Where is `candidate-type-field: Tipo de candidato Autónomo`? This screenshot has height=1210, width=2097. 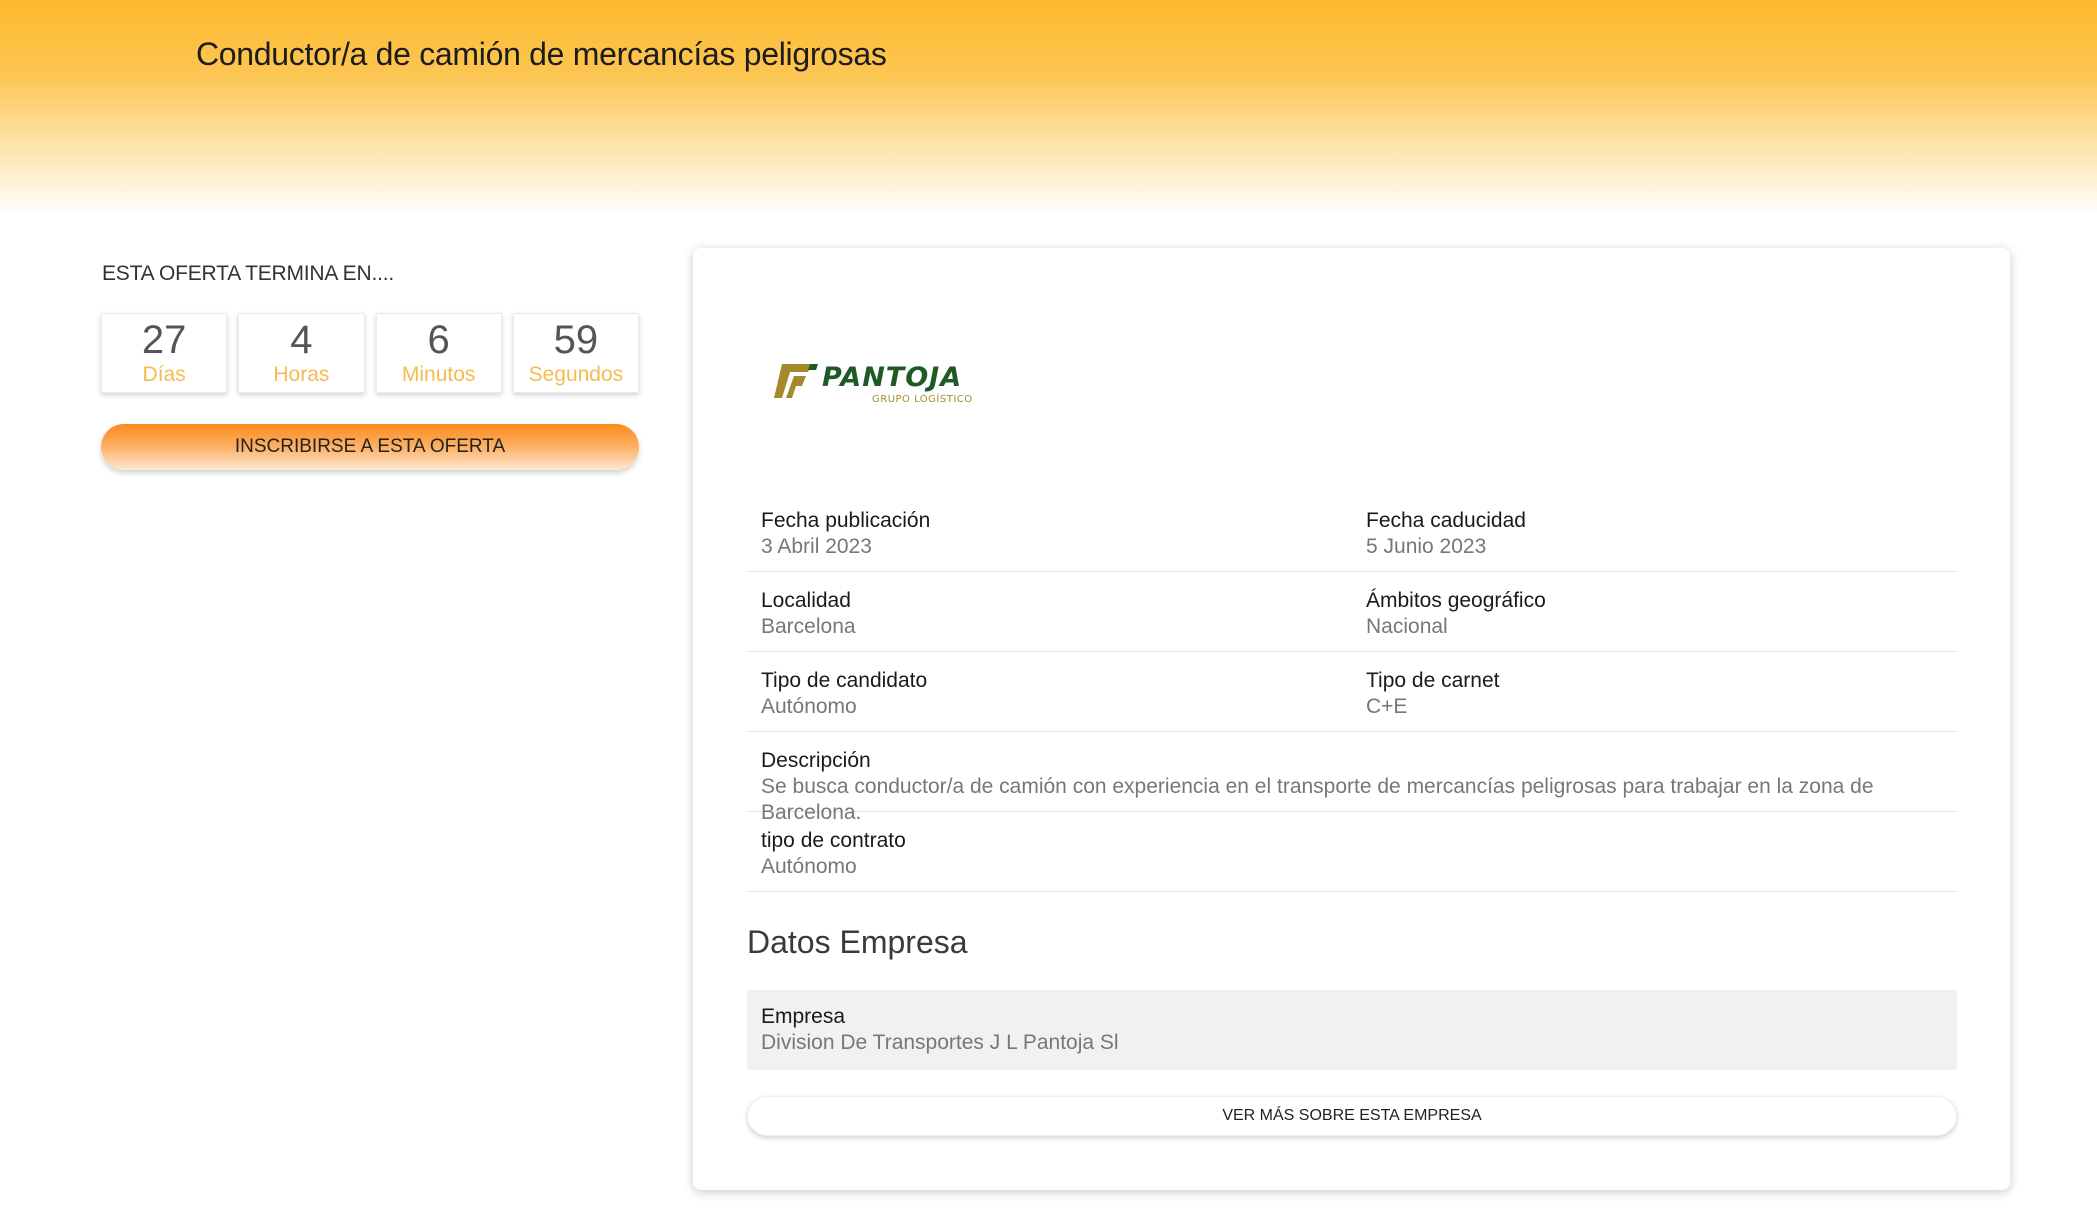 candidate-type-field: Tipo de candidato Autónomo is located at coordinates (1049, 691).